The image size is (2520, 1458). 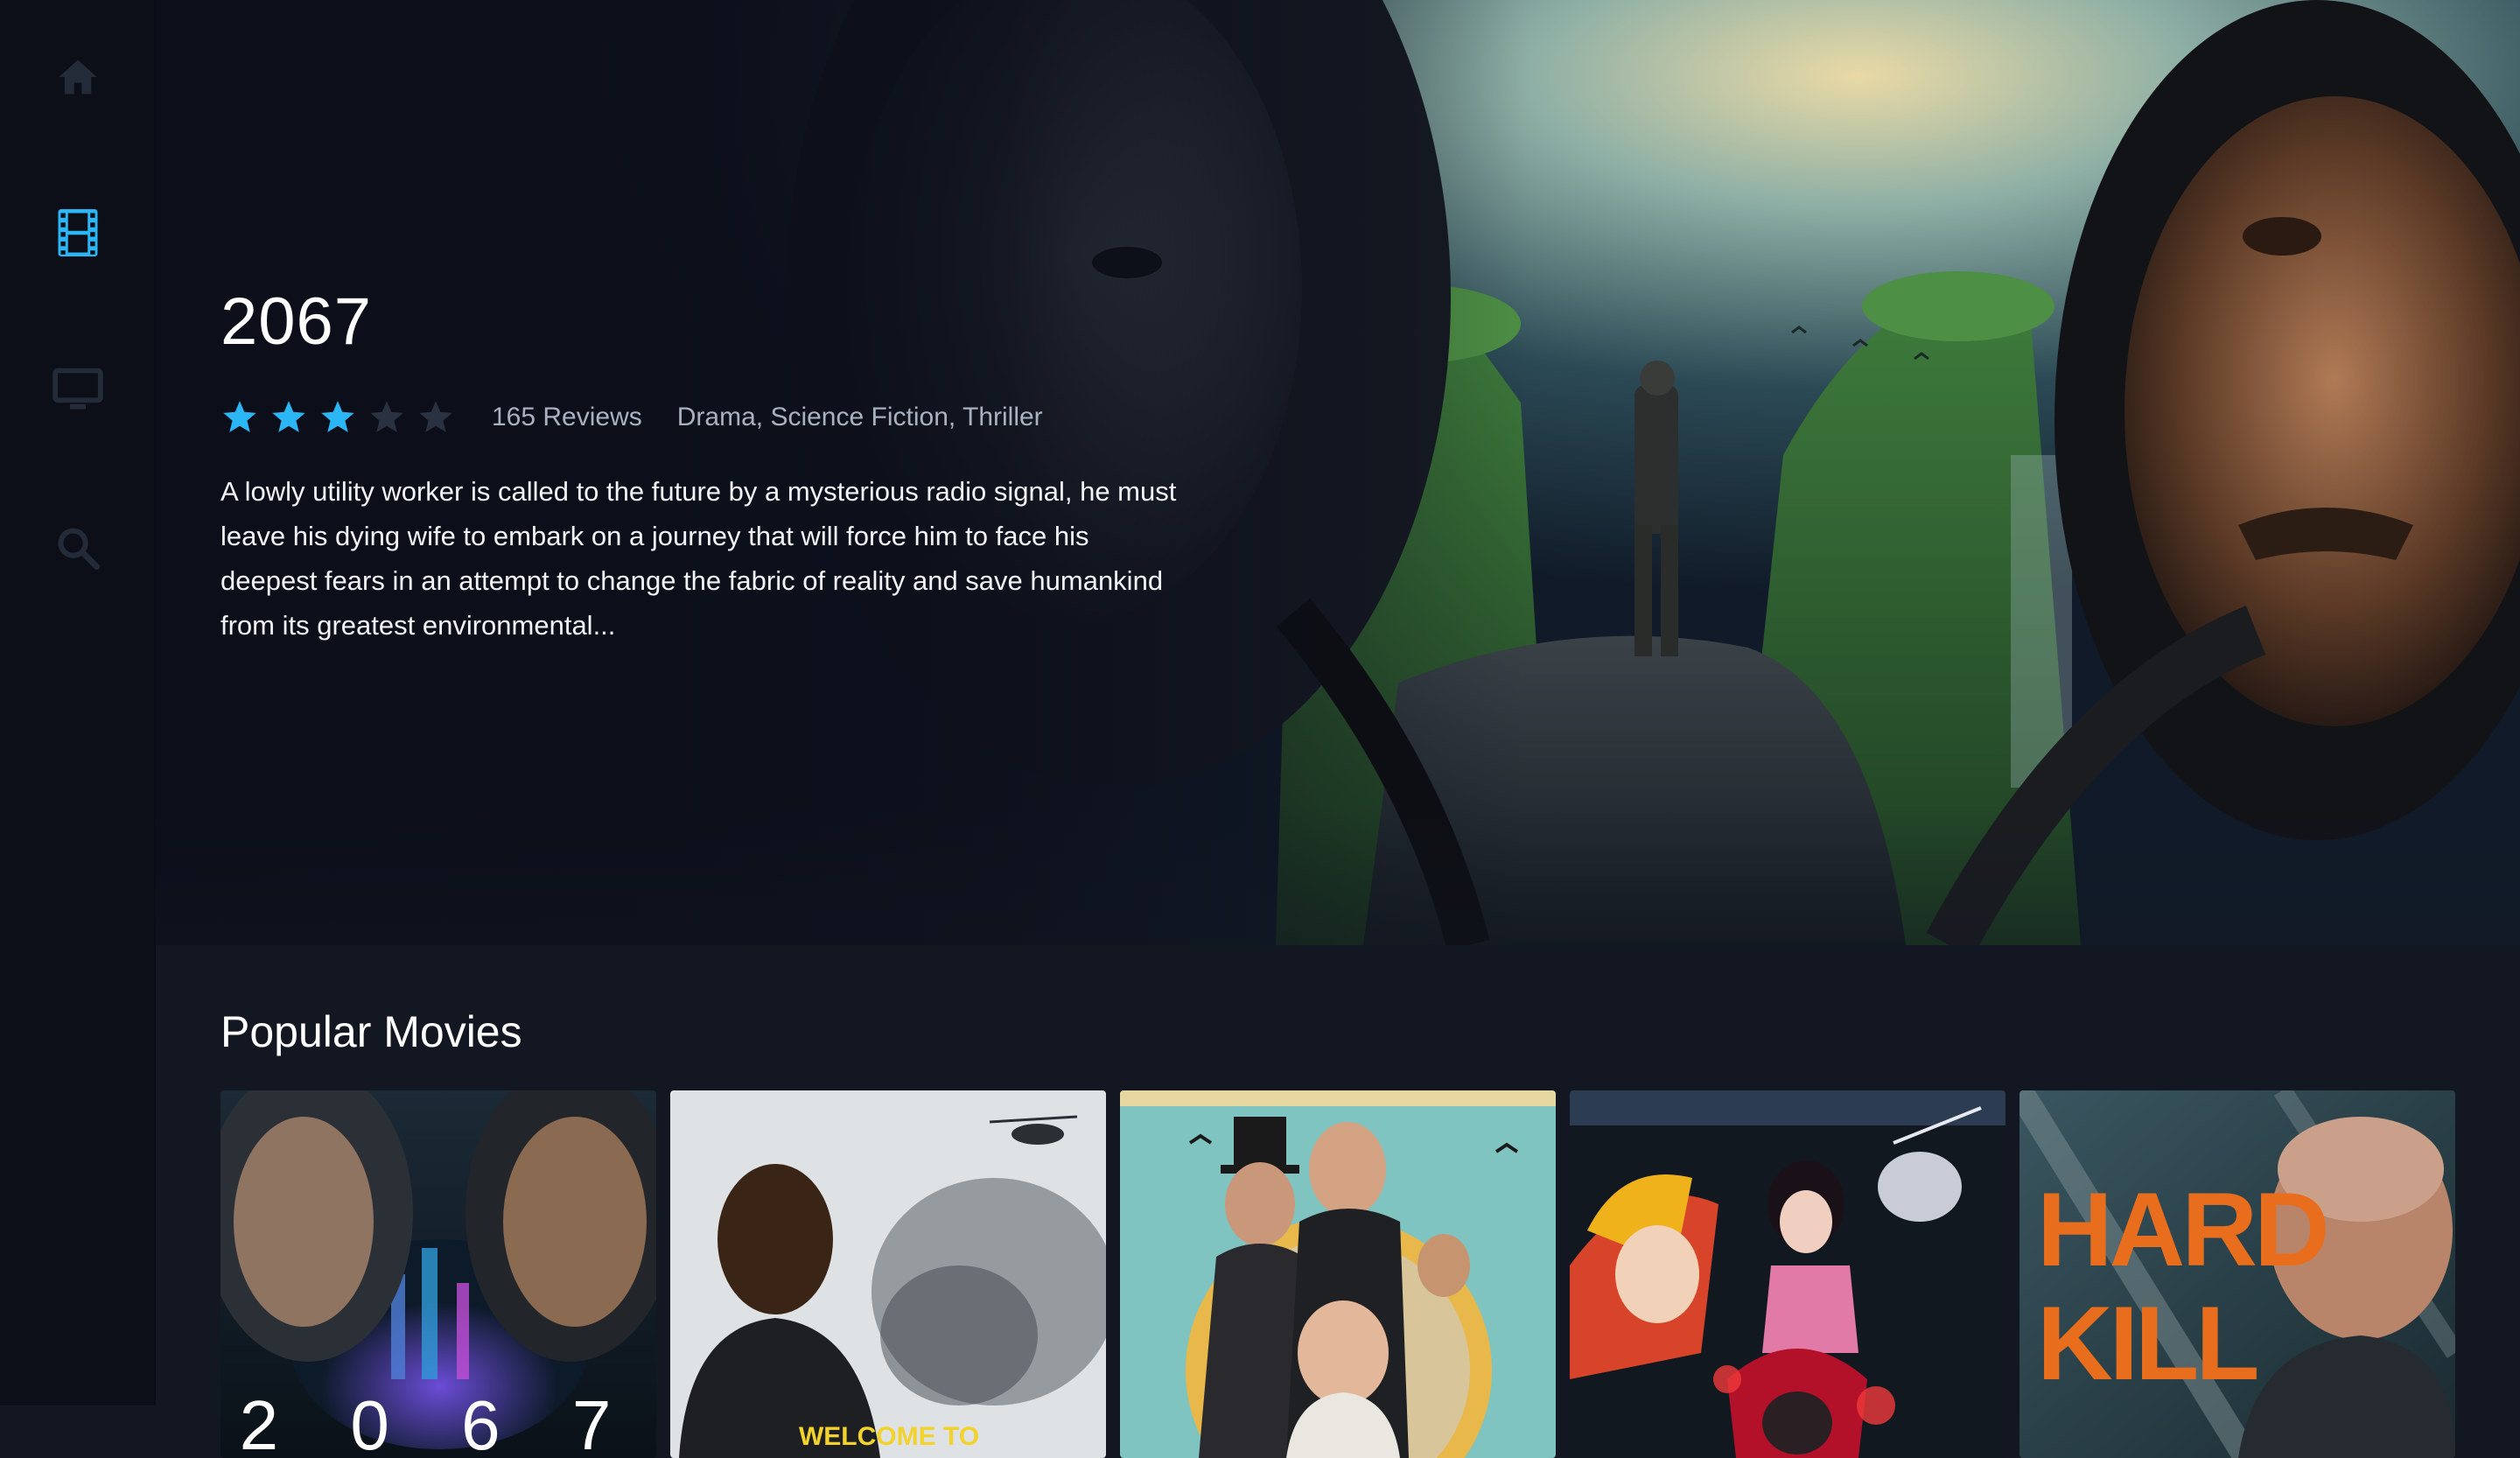 I want to click on poster-2067-label: 2 0 6 7, so click(x=439, y=1422).